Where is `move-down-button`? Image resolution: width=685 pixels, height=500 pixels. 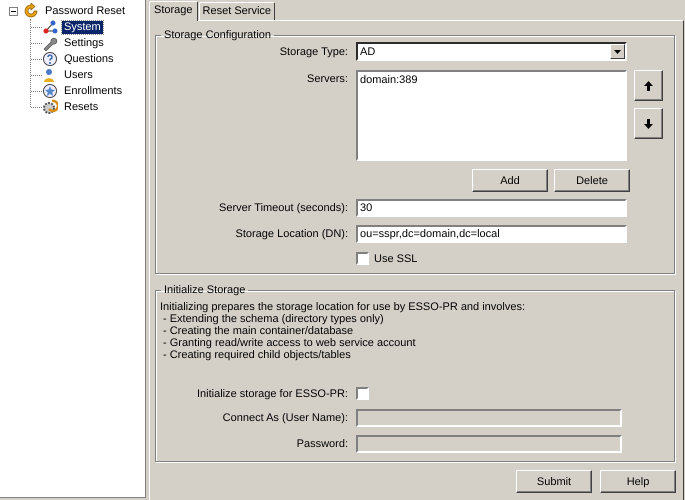
move-down-button is located at coordinates (648, 123).